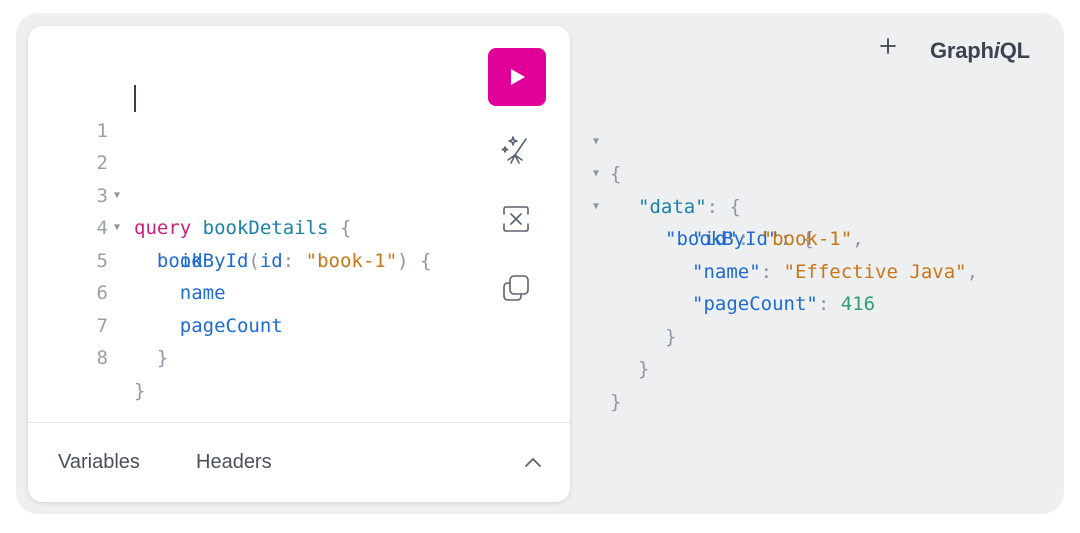  I want to click on result-line: ▼ "bookById": {, so click(825, 204).